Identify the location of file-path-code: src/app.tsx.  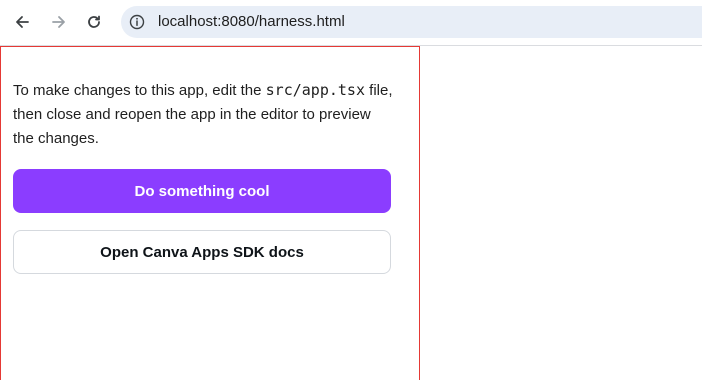
(315, 90).